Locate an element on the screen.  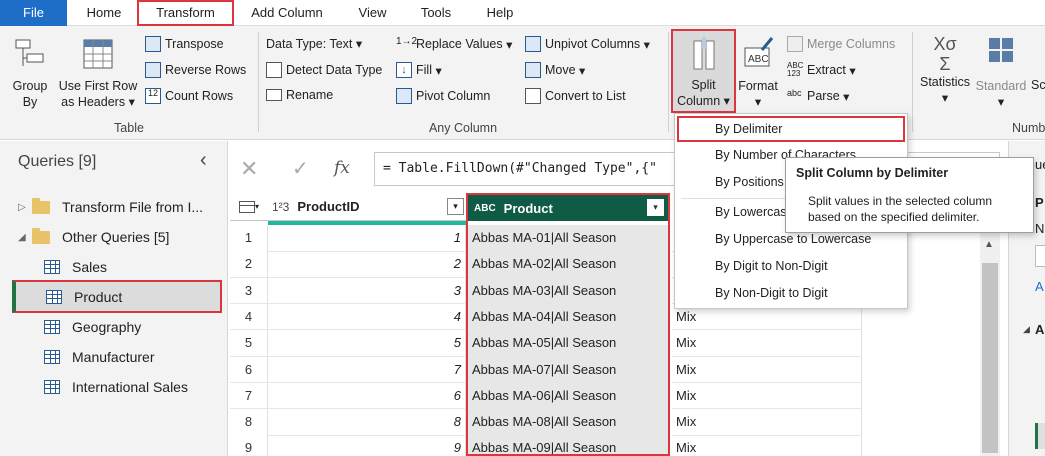
standard-button: Standard ▾ is located at coordinates (1001, 72).